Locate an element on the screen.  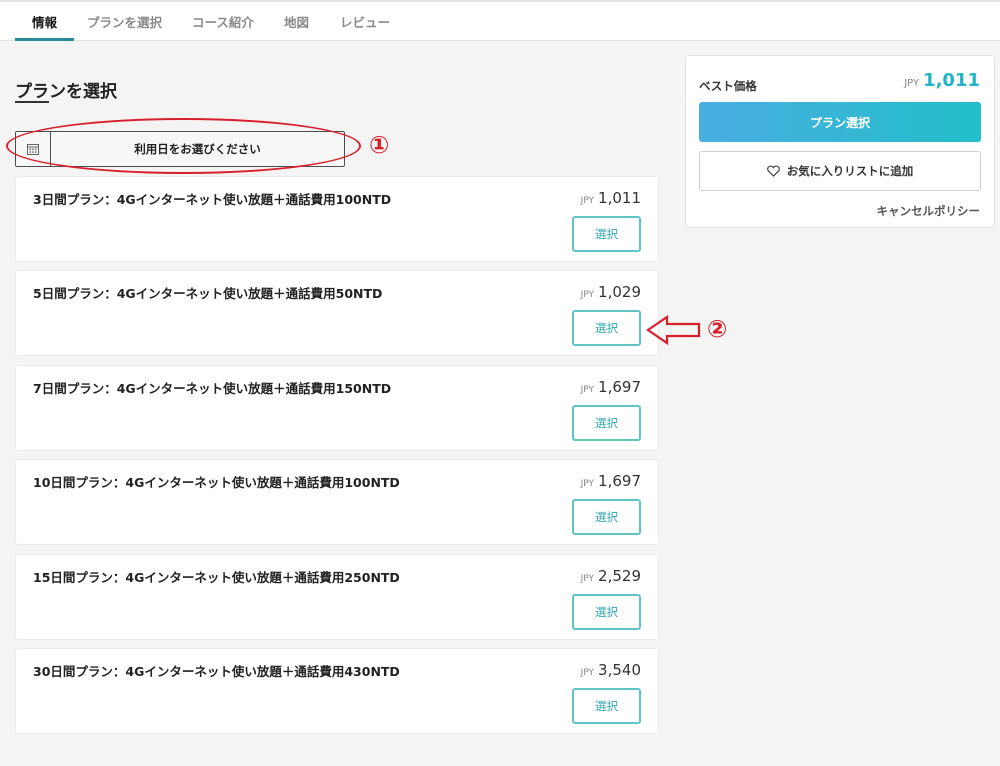
plan-name: 30日間プラン：4Gインターネット使い放題＋通話費用430NTD is located at coordinates (216, 671).